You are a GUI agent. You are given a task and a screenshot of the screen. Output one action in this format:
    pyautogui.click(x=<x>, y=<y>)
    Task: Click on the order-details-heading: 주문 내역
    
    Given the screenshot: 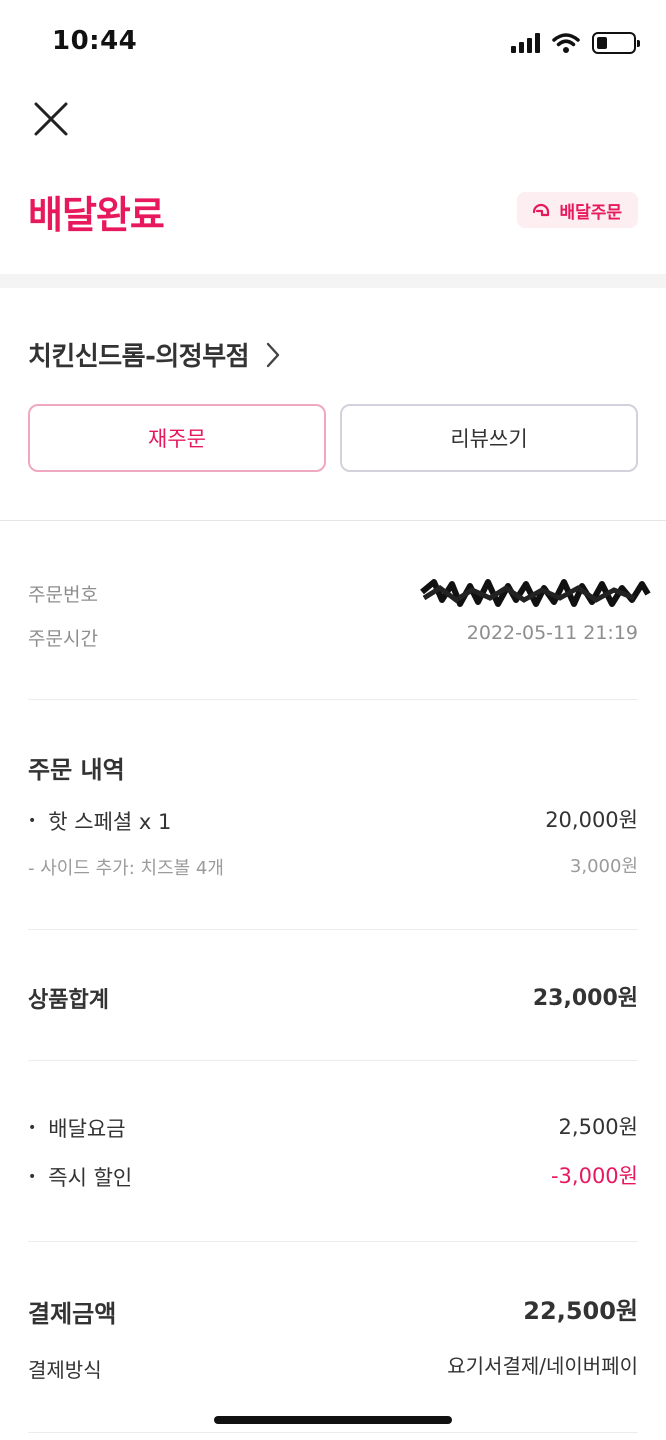 What is the action you would take?
    pyautogui.click(x=76, y=770)
    